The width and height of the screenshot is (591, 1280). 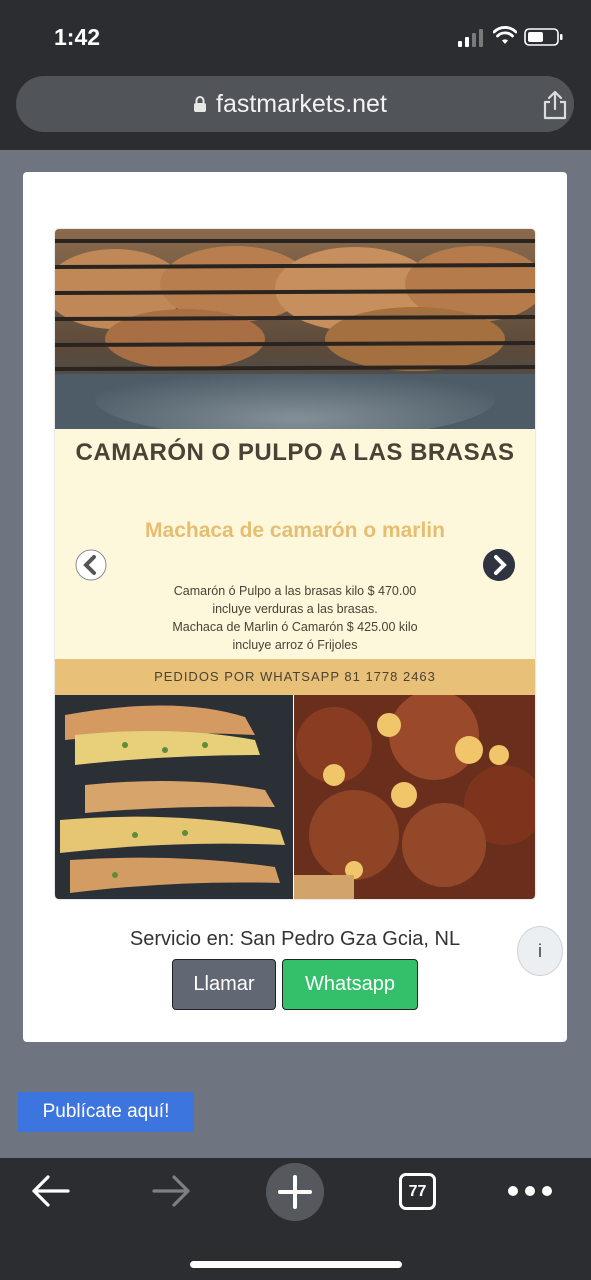 What do you see at coordinates (350, 984) in the screenshot?
I see `whatsapp-button: Whatsapp` at bounding box center [350, 984].